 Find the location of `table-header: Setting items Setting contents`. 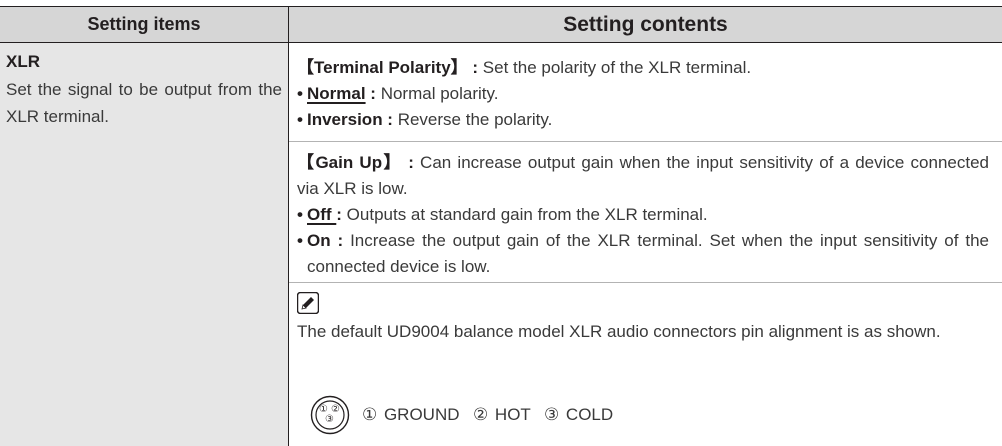

table-header: Setting items Setting contents is located at coordinates (501, 24).